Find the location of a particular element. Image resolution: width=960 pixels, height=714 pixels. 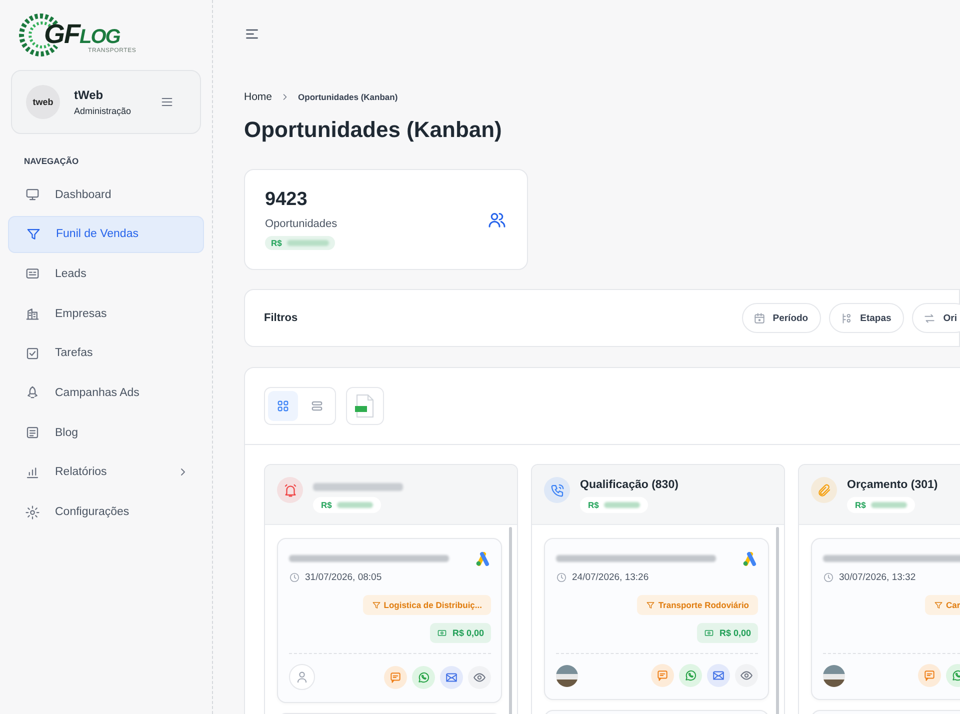

filters-title: Filtros is located at coordinates (281, 318).